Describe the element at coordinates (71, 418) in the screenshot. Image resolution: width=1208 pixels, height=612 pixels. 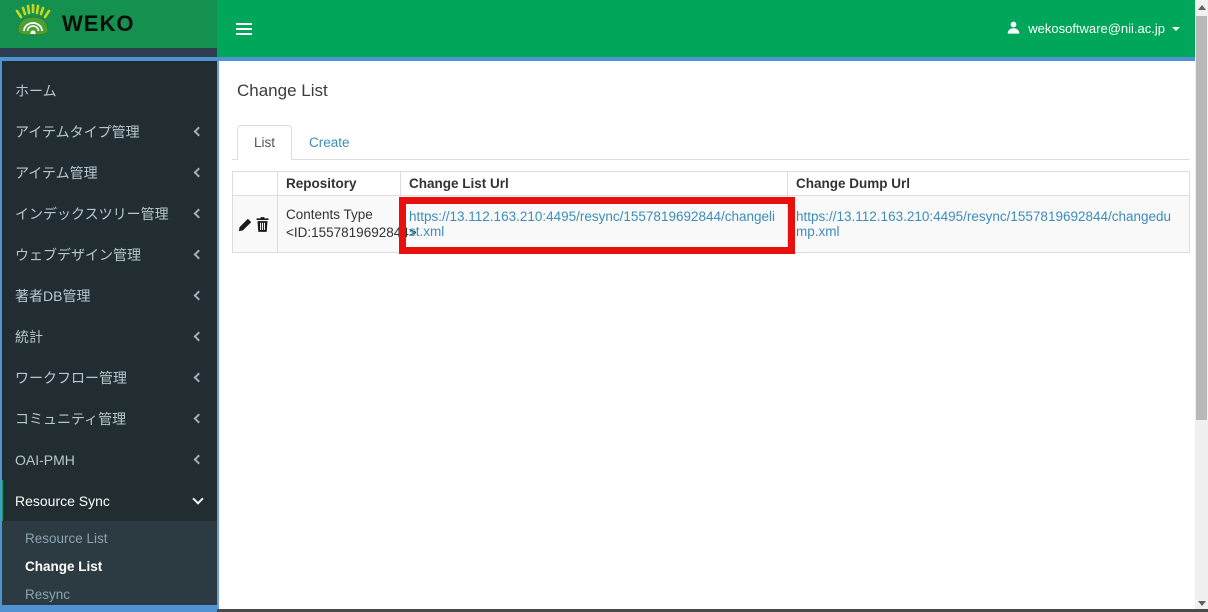
I see `sidebar-item-label: コミュニティ管理` at that location.